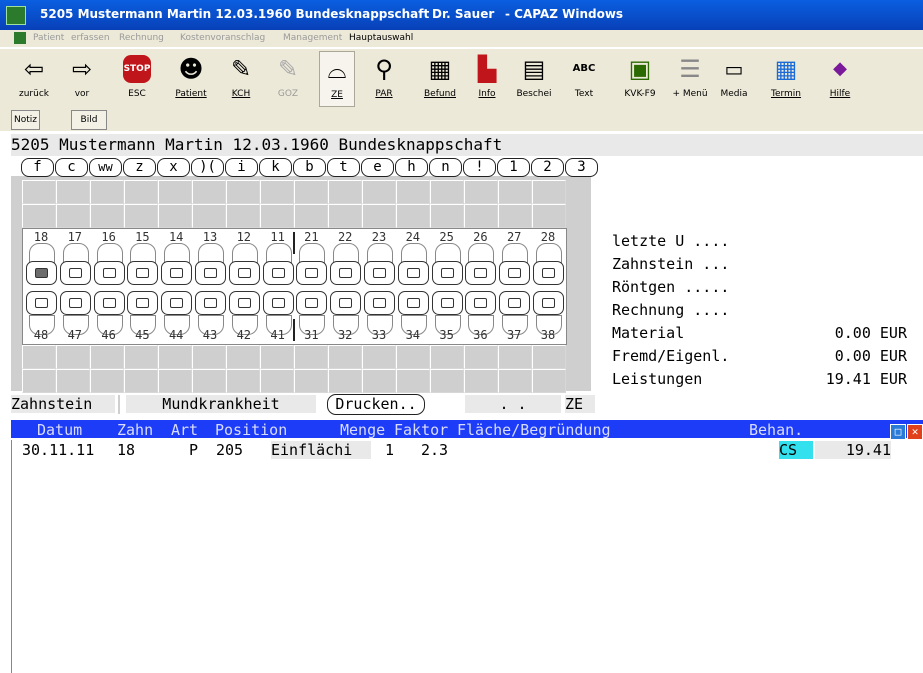 Image resolution: width=923 pixels, height=673 pixels. What do you see at coordinates (786, 78) in the screenshot?
I see `termin-button: ▦ Termin` at bounding box center [786, 78].